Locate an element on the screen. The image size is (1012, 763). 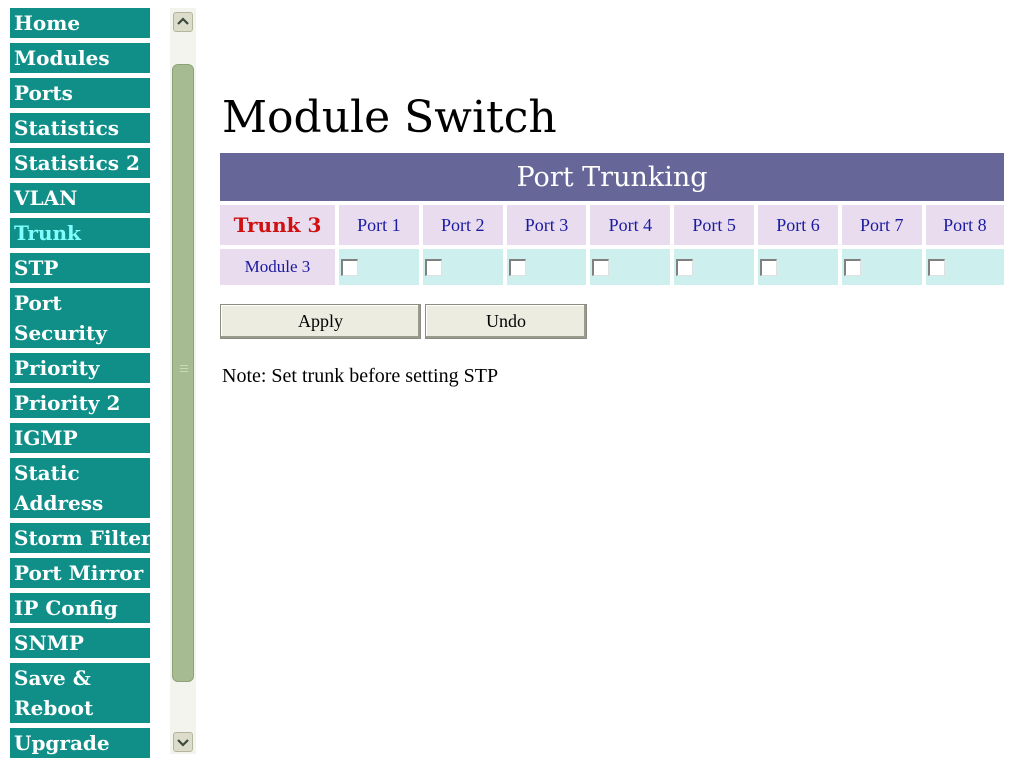
nav-item-stp: STP is located at coordinates (80, 270).